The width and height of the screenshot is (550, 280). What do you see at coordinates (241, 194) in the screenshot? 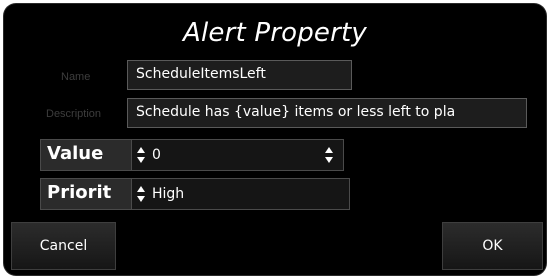
I see `priority-select: High` at bounding box center [241, 194].